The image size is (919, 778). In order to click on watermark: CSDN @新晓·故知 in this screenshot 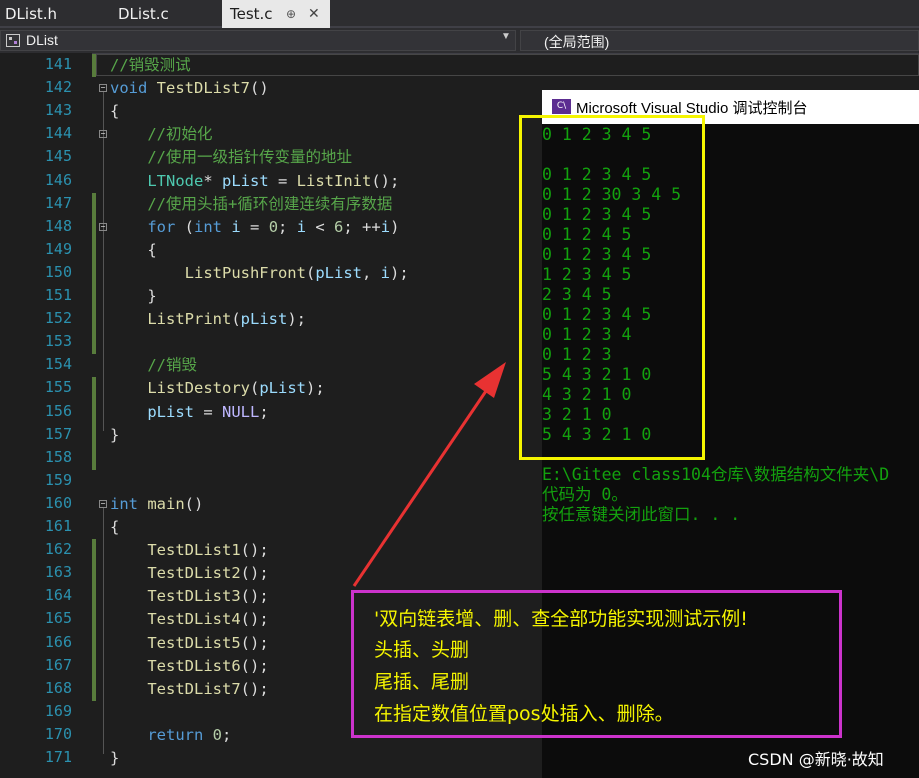, I will do `click(816, 759)`.